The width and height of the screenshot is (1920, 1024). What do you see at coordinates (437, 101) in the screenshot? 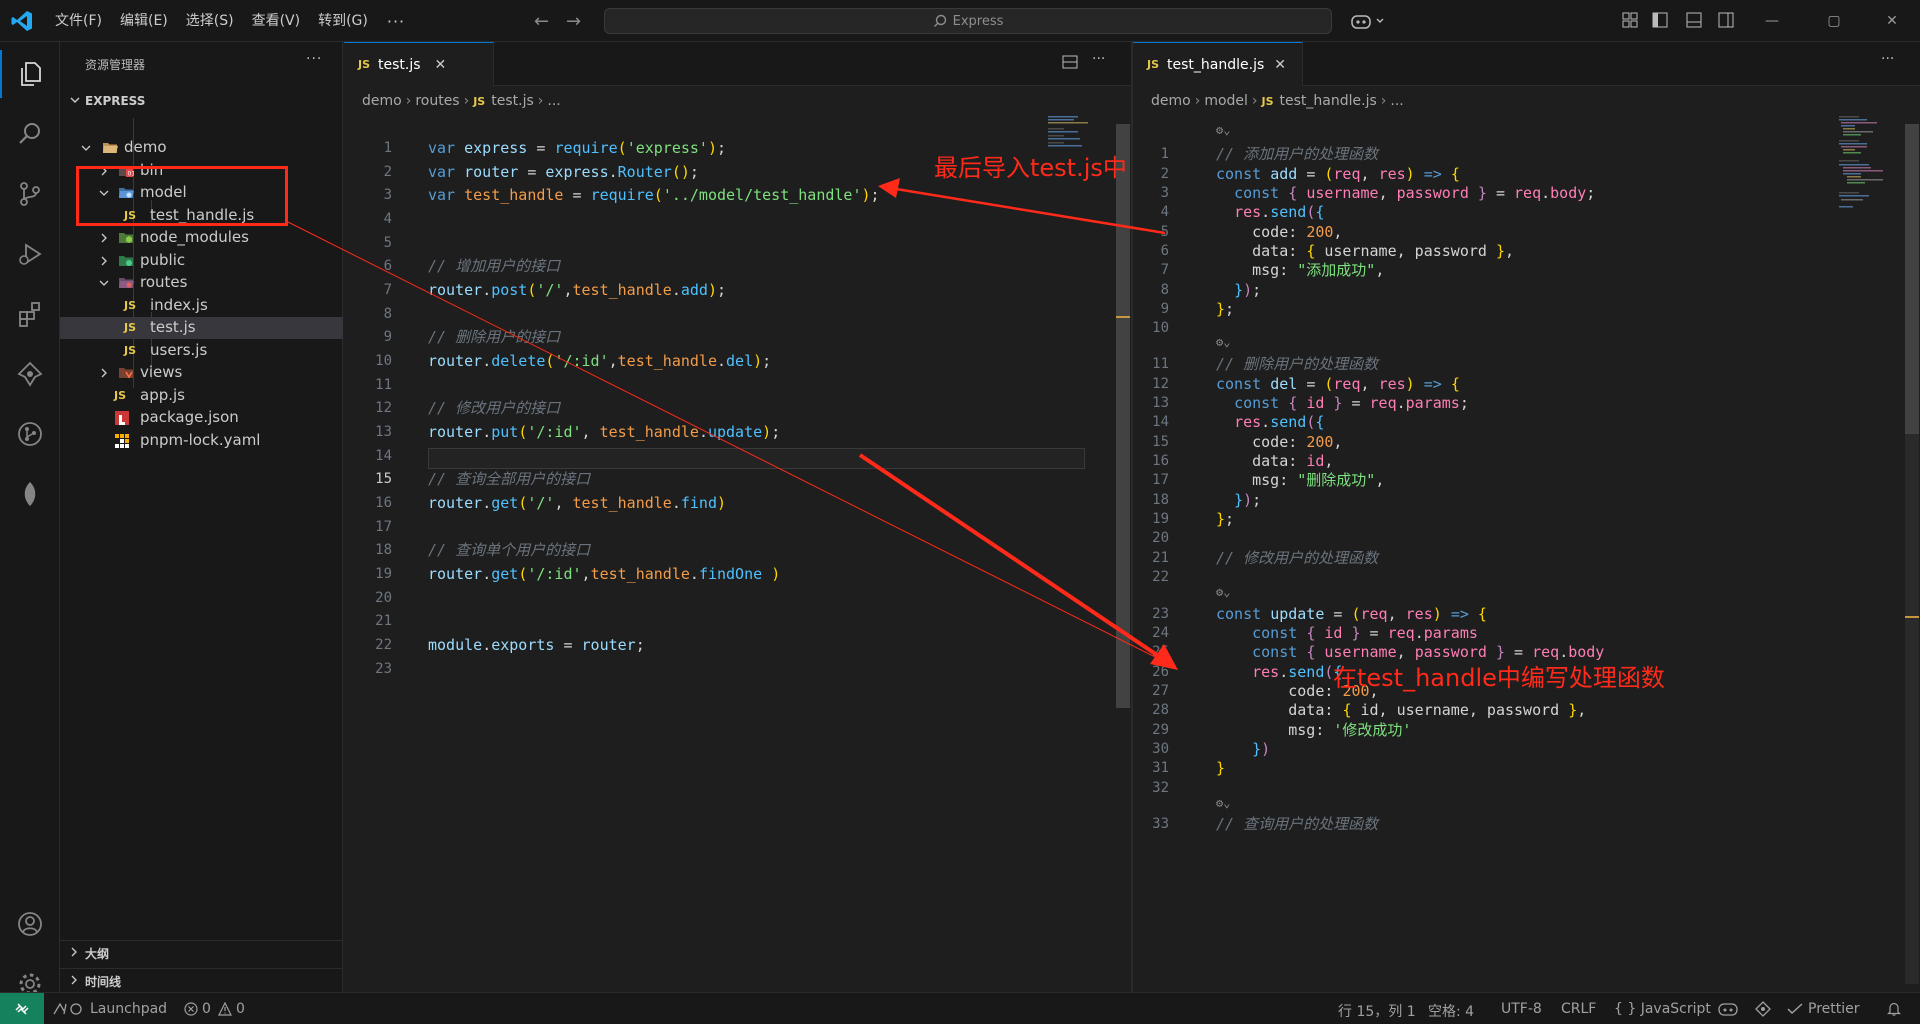
I see `breadcrumb-item: routes` at bounding box center [437, 101].